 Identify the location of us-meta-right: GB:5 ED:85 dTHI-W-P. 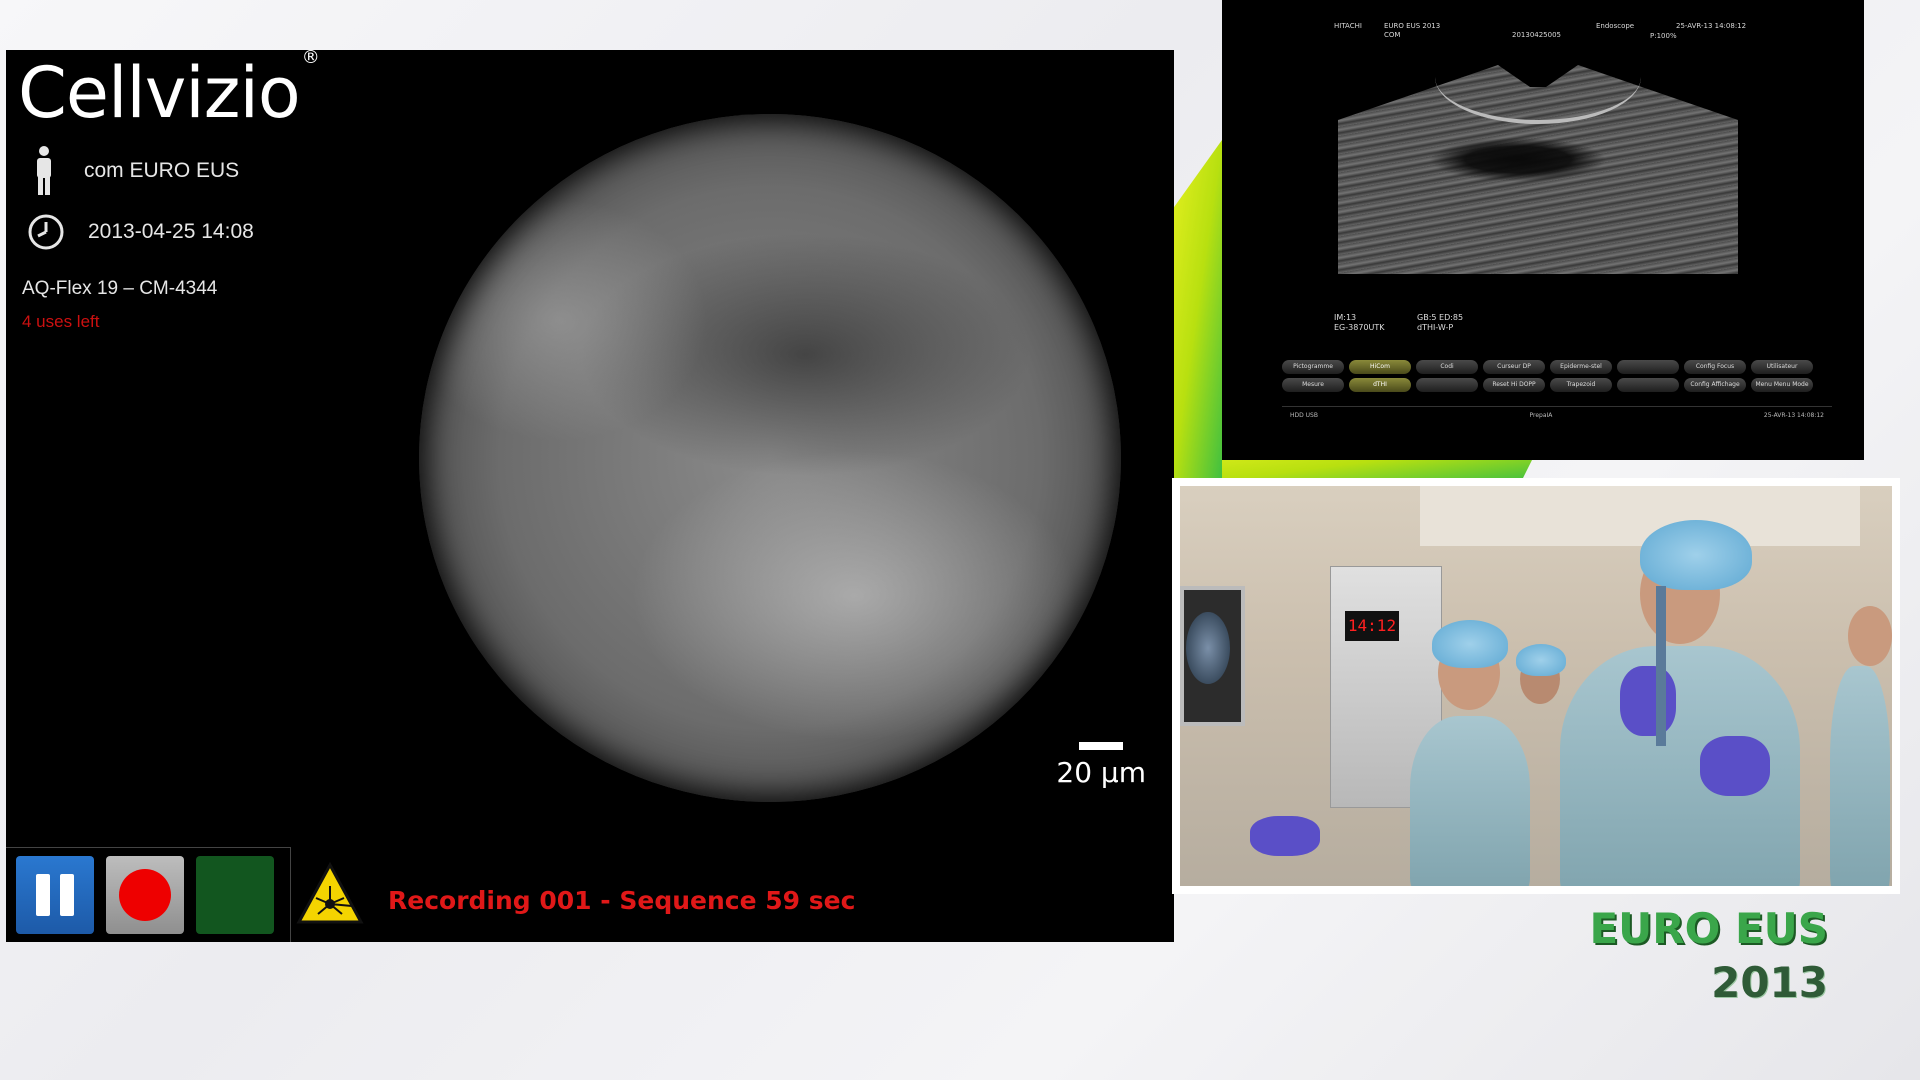
(1440, 323).